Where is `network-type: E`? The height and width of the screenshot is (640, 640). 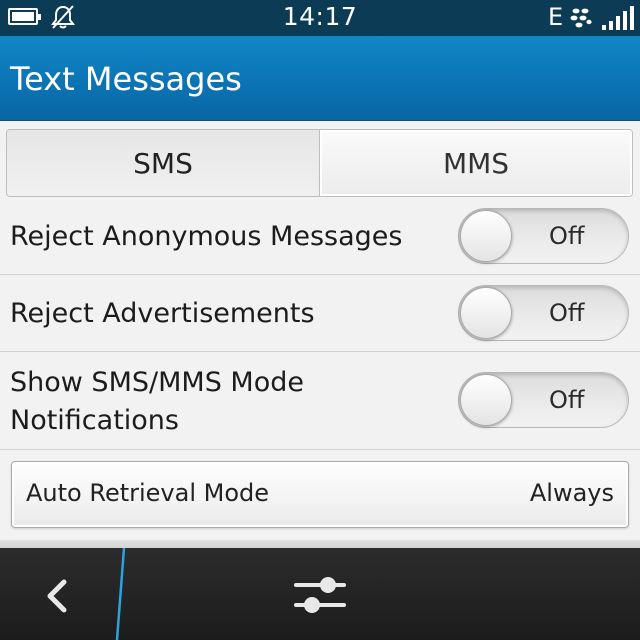
network-type: E is located at coordinates (556, 17).